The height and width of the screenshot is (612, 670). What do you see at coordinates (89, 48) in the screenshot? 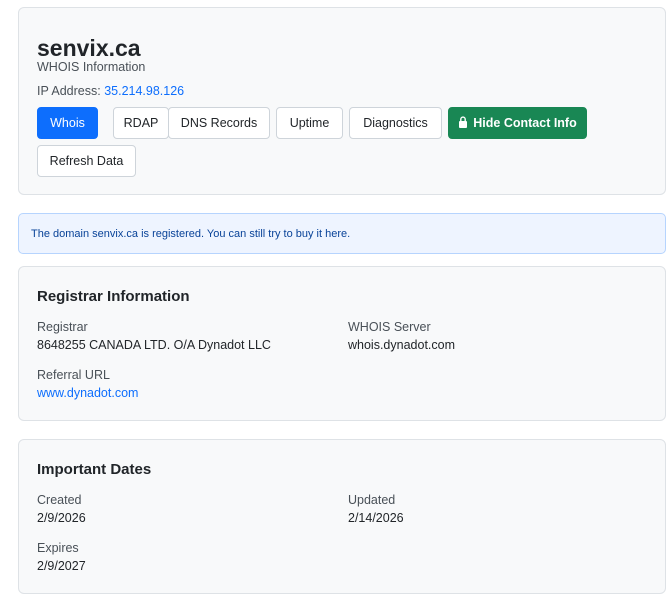
I see `page-title: senvix.ca` at bounding box center [89, 48].